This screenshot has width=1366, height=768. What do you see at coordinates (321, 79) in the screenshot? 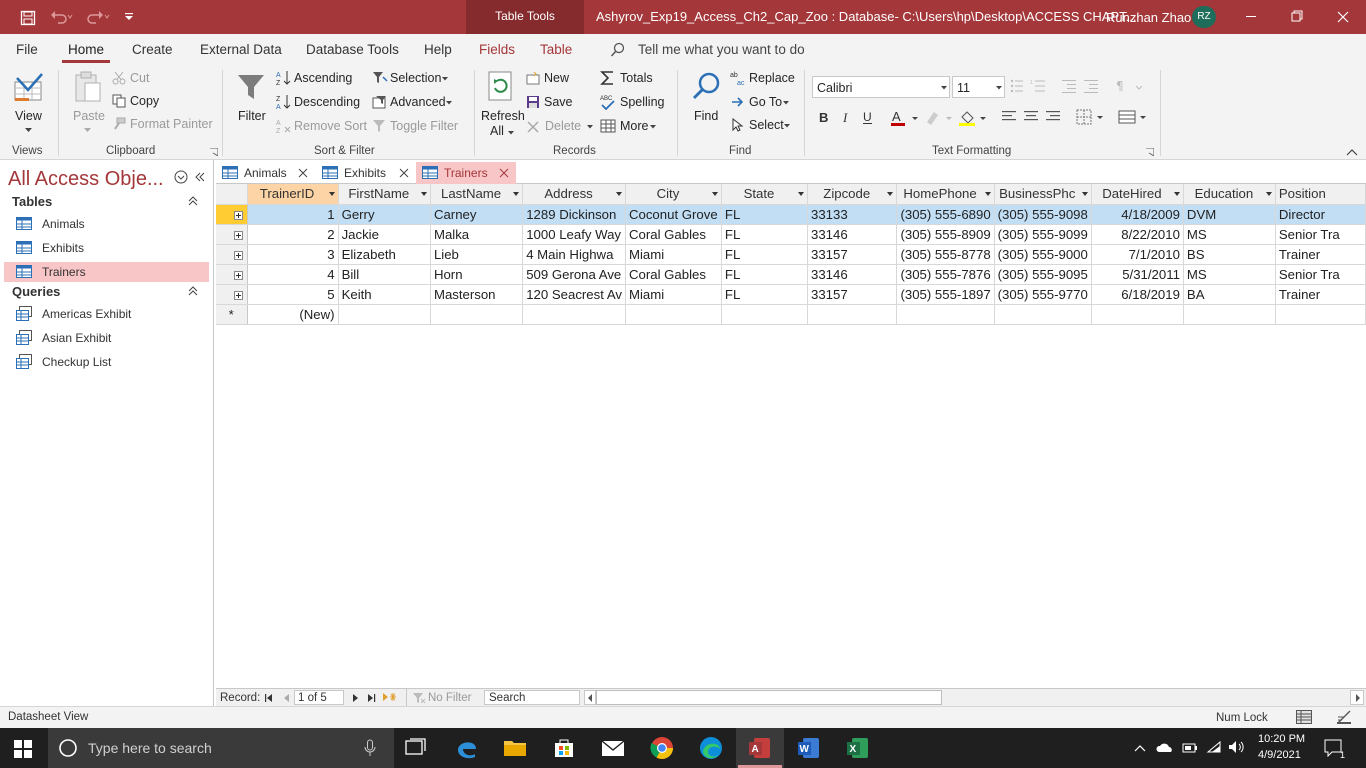
I see `sort-ascending-button: AZ Ascending` at bounding box center [321, 79].